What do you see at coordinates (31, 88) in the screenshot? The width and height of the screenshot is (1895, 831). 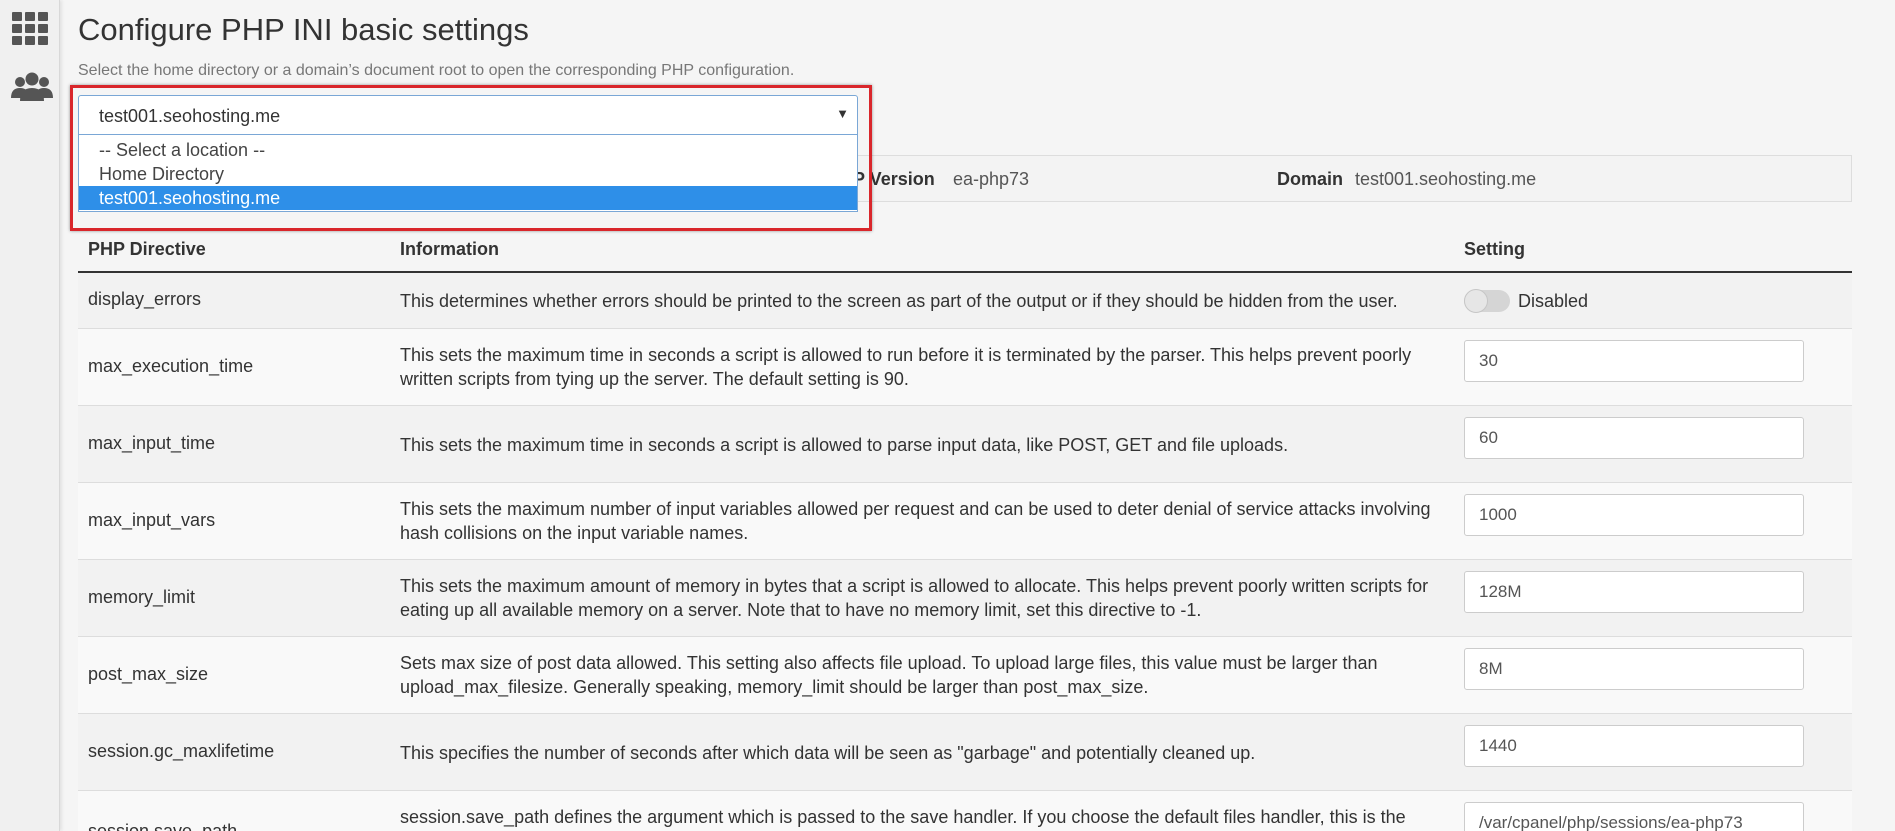 I see `users-icon` at bounding box center [31, 88].